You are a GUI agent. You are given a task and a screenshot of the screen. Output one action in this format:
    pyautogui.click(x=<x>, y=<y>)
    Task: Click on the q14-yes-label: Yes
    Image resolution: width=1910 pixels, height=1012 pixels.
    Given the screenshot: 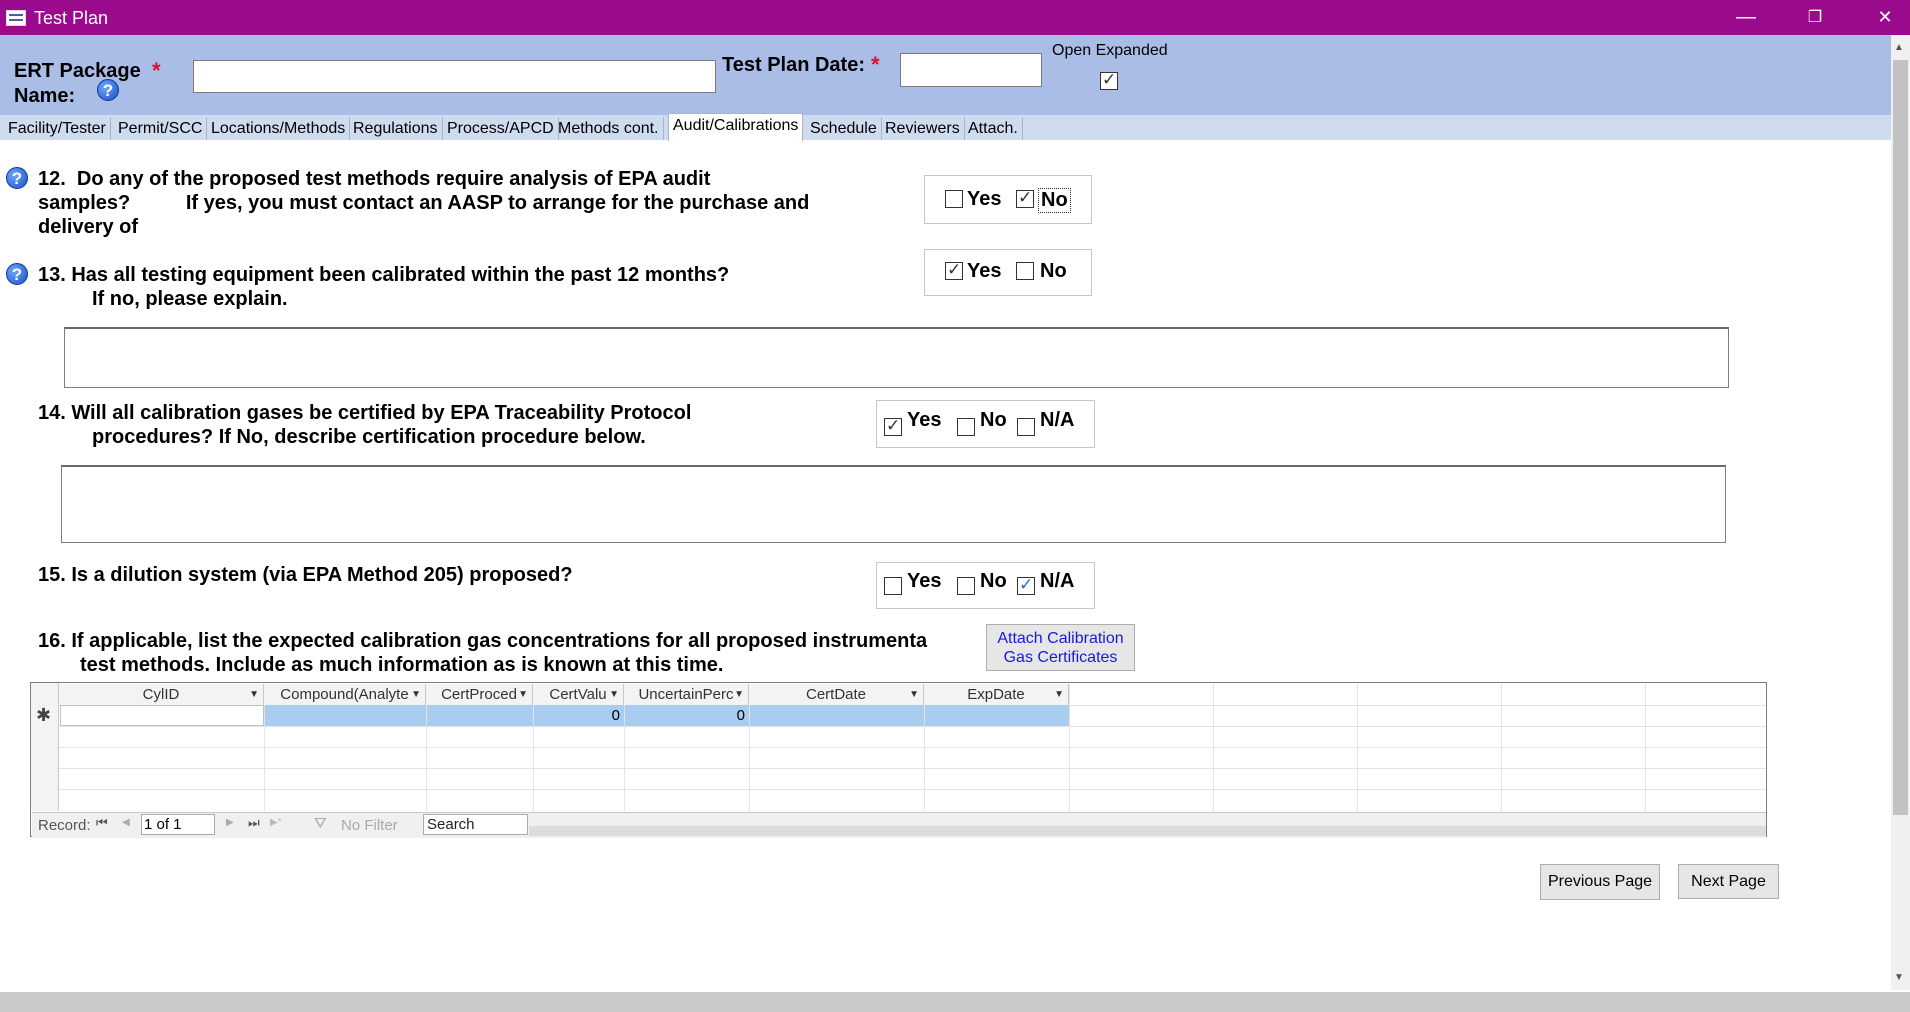 What is the action you would take?
    pyautogui.click(x=924, y=420)
    